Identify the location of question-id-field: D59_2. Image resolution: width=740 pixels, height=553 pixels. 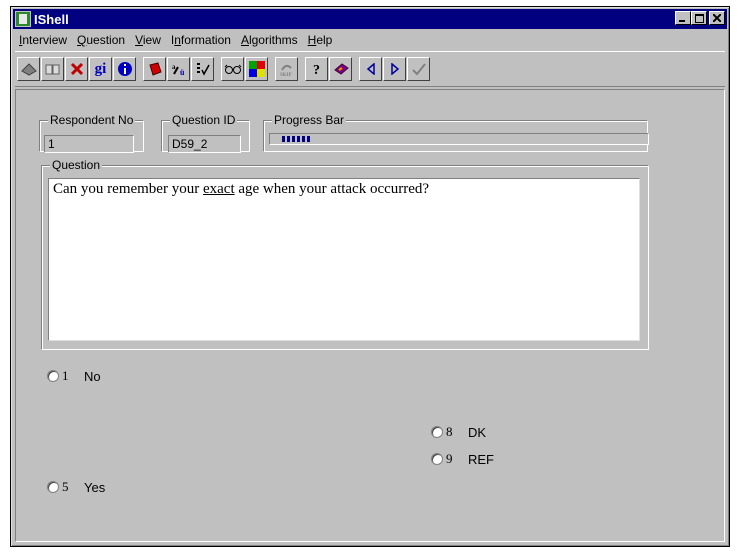
(204, 144).